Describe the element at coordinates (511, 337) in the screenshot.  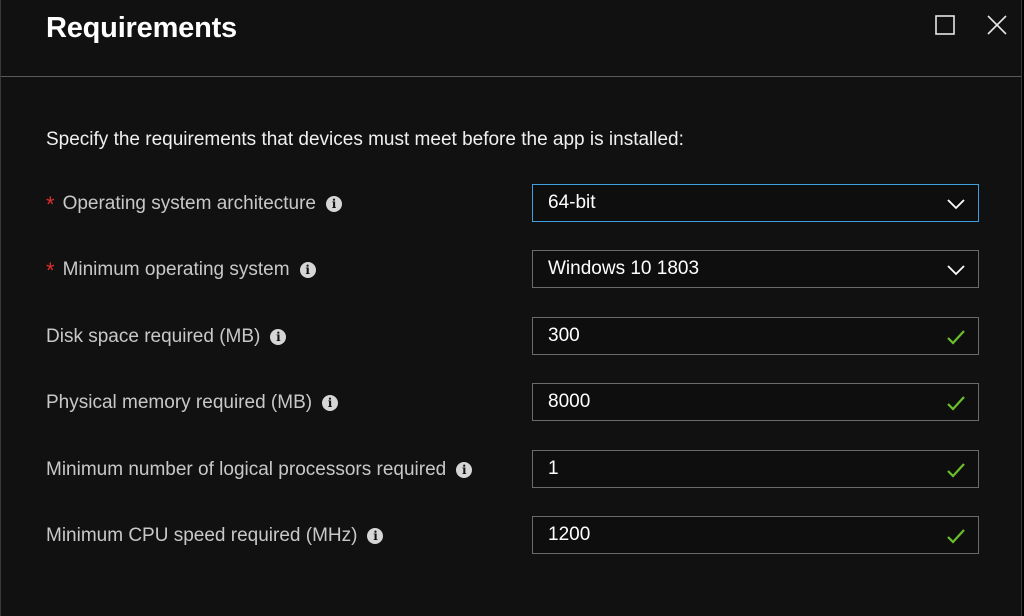
I see `field-row-disk-space: Disk space required (MB) i 300` at that location.